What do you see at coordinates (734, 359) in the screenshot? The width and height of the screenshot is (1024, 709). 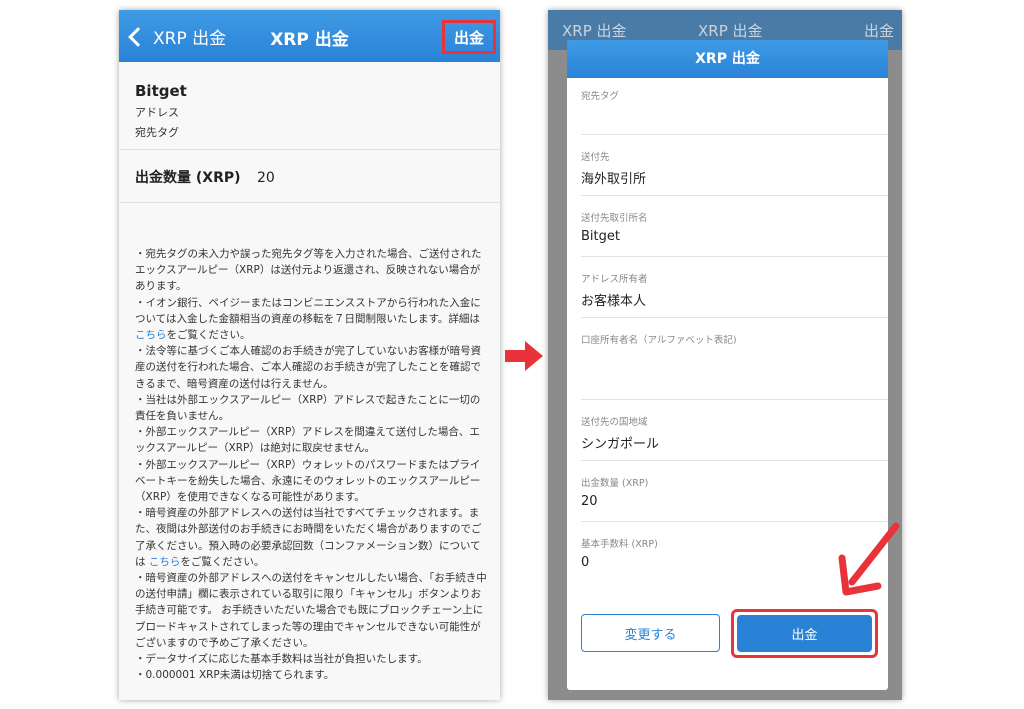 I see `field-account-holder-name: 口座所有者名（アルファベット表記)` at bounding box center [734, 359].